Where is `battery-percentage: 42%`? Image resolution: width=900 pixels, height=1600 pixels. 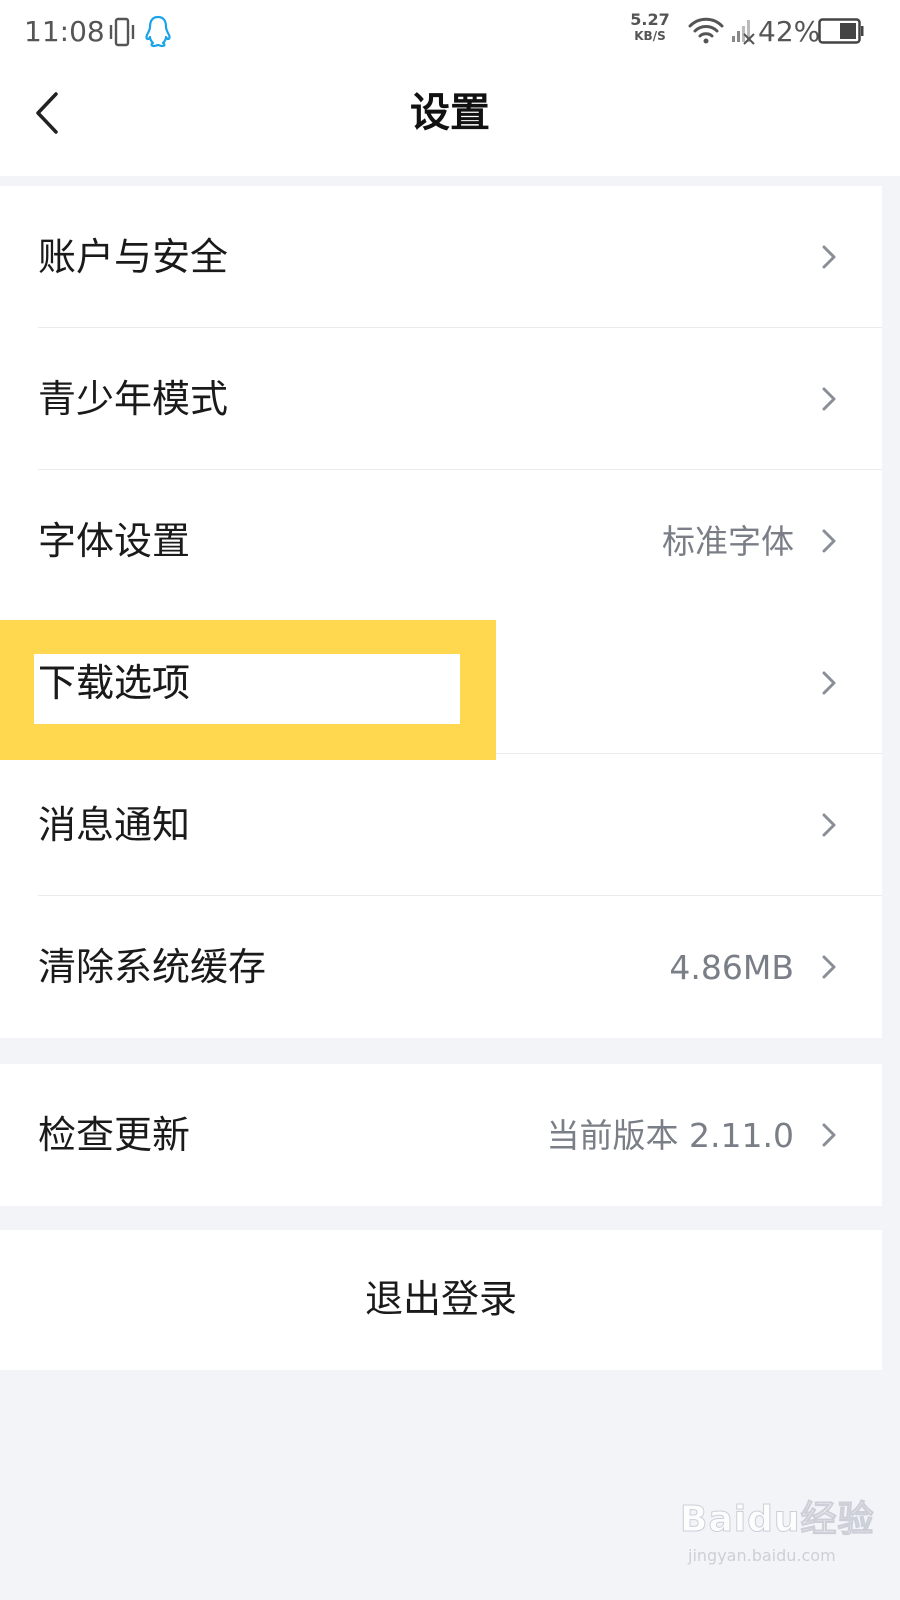 battery-percentage: 42% is located at coordinates (789, 31).